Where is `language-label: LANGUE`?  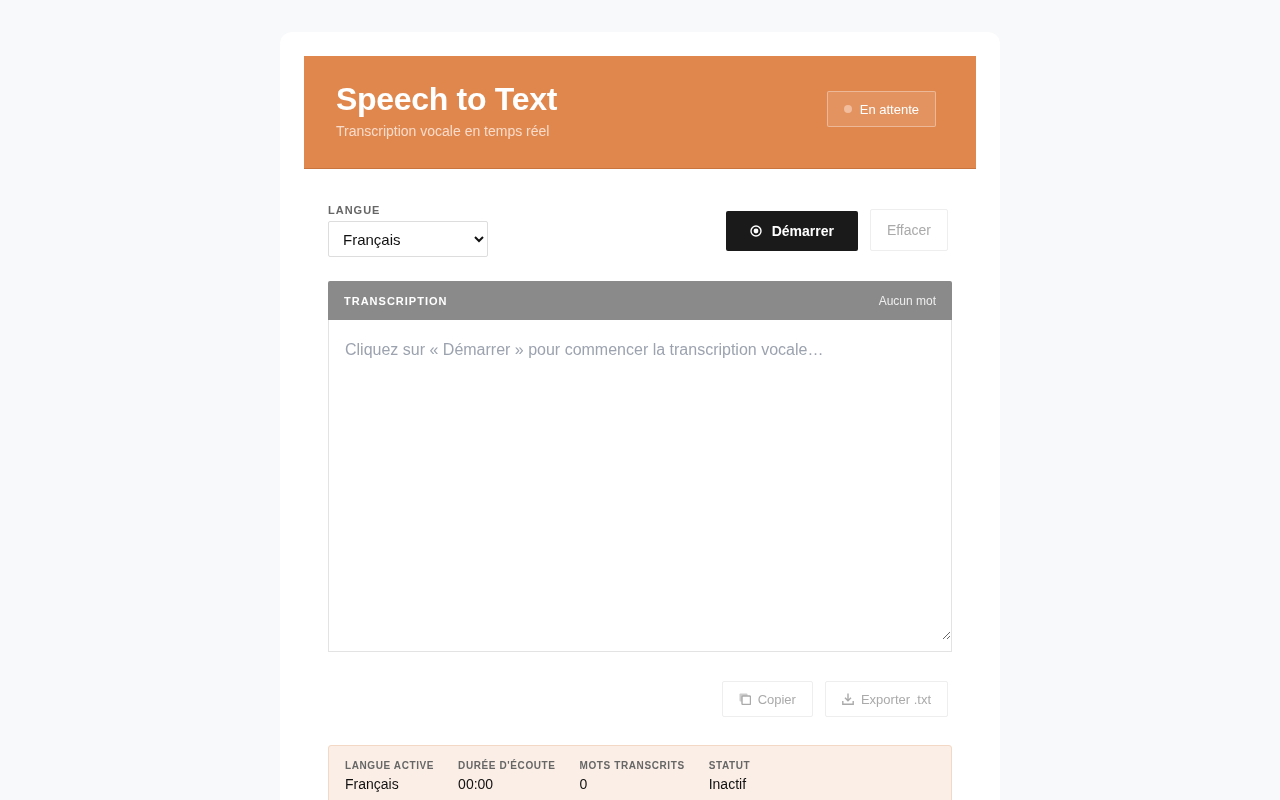
language-label: LANGUE is located at coordinates (355, 210).